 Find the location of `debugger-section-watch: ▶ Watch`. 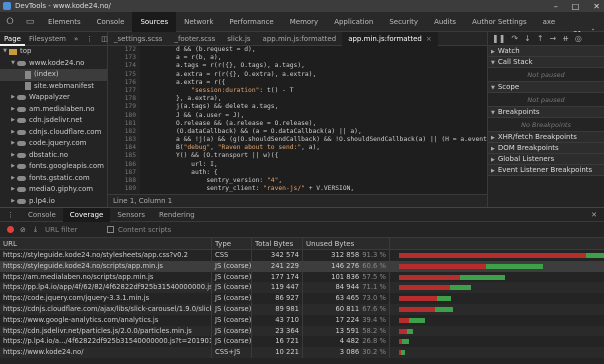

debugger-section-watch: ▶ Watch is located at coordinates (546, 51).